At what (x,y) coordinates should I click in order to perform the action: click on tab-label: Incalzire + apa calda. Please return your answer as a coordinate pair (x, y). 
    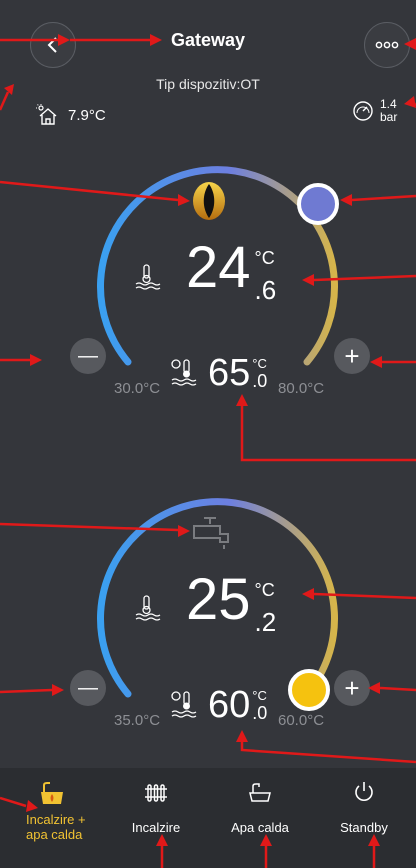
    Looking at the image, I should click on (56, 827).